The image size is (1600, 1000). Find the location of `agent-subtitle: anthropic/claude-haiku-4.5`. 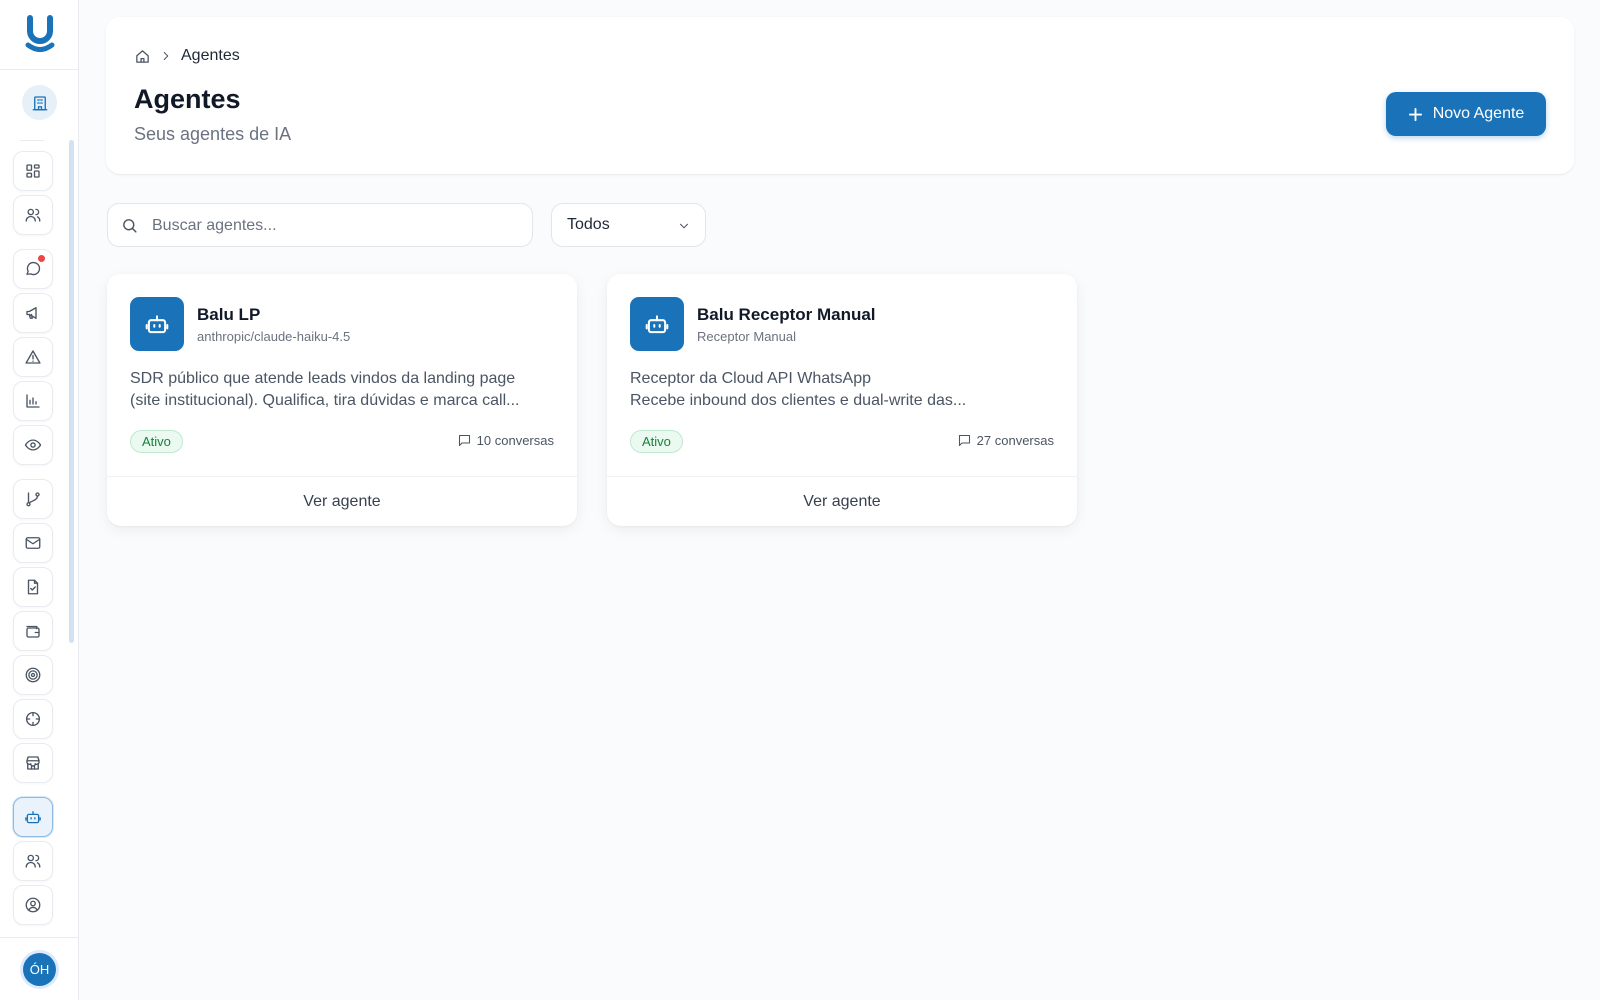

agent-subtitle: anthropic/claude-haiku-4.5 is located at coordinates (274, 336).